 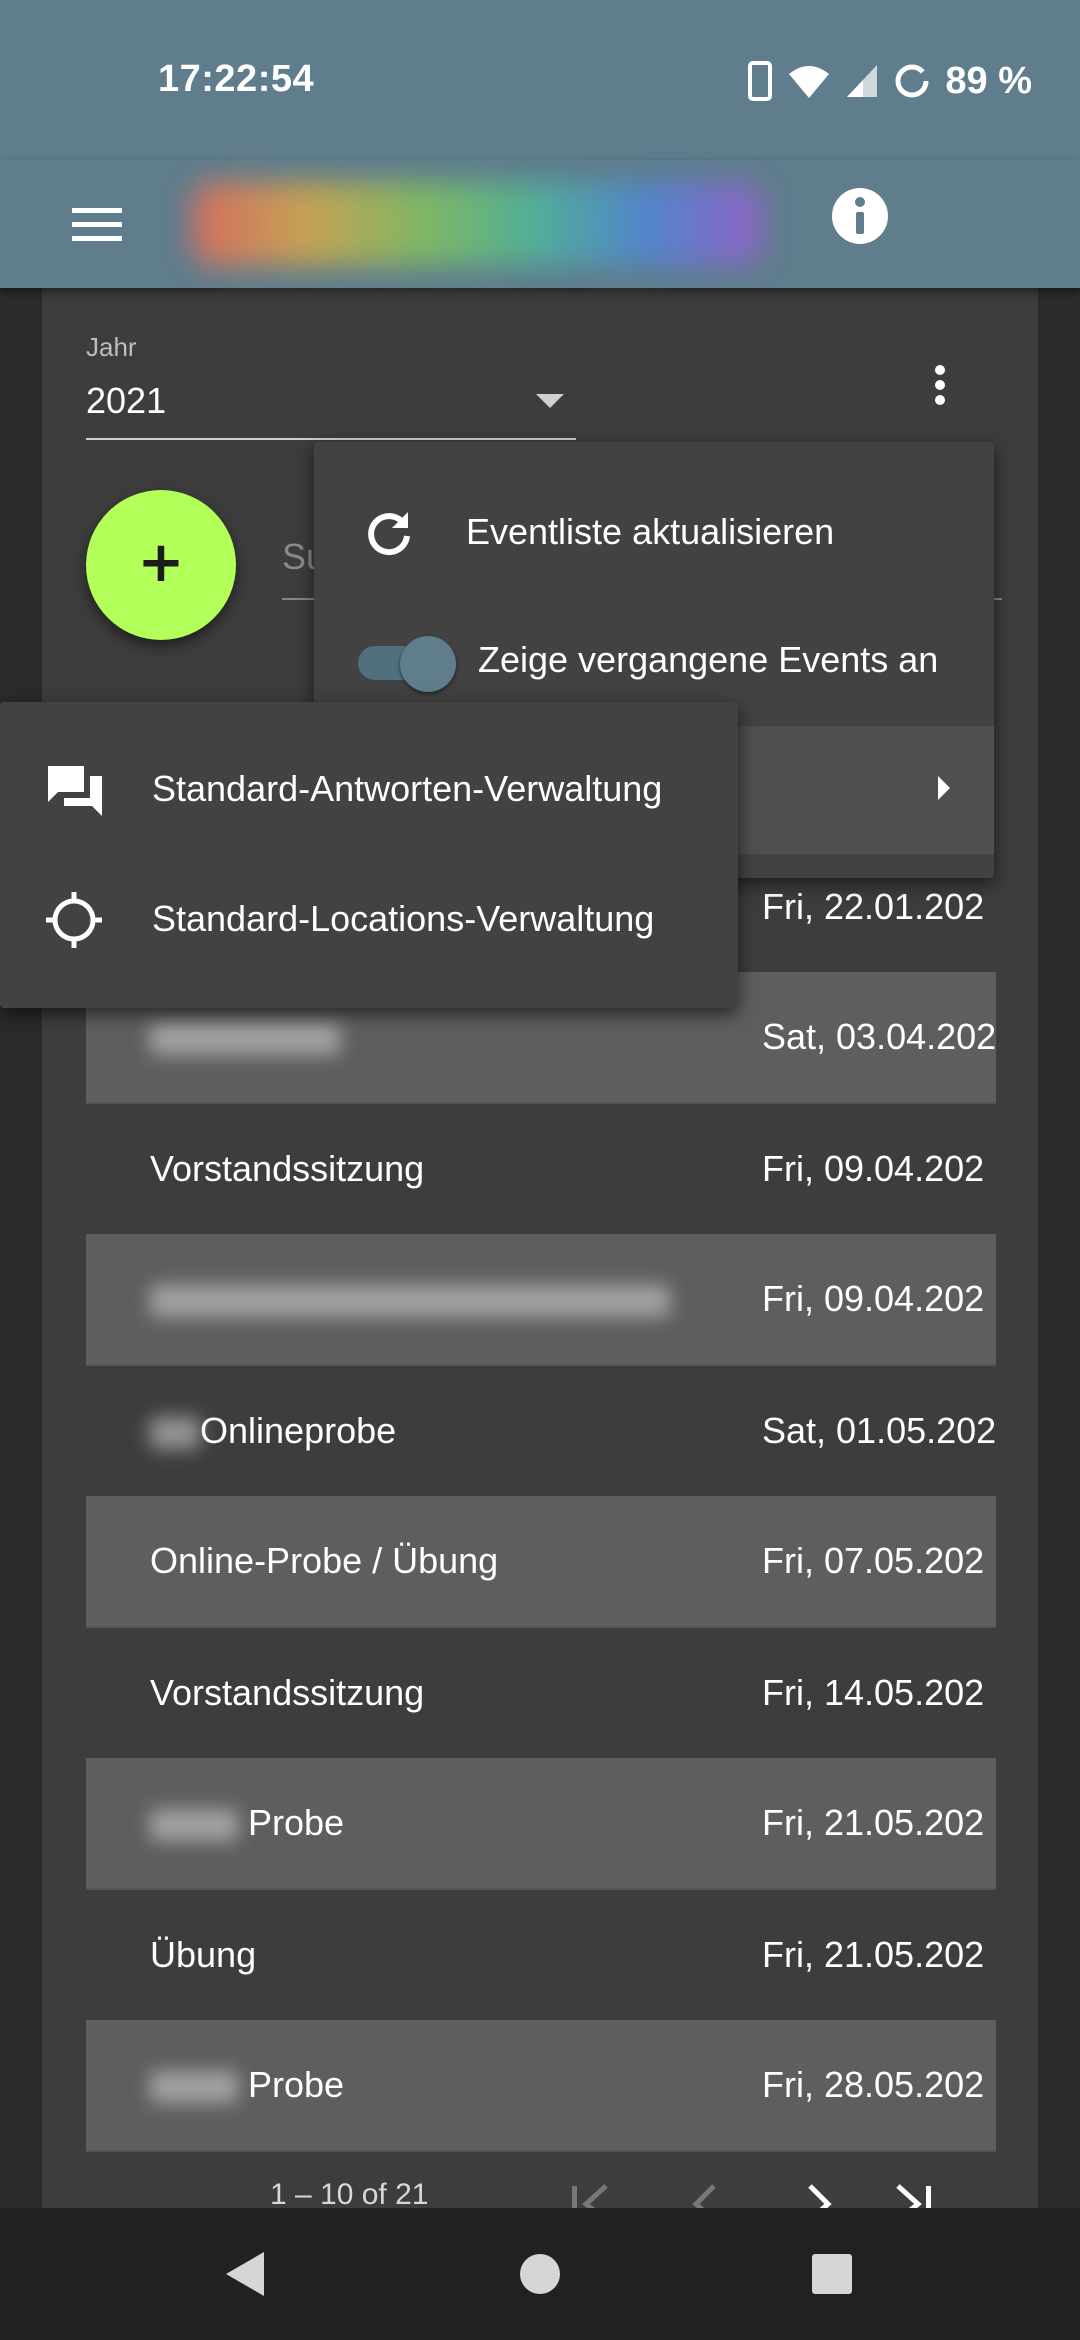 I want to click on table-row: Vorstandssitzung Fri, 14.05.202, so click(x=541, y=1693).